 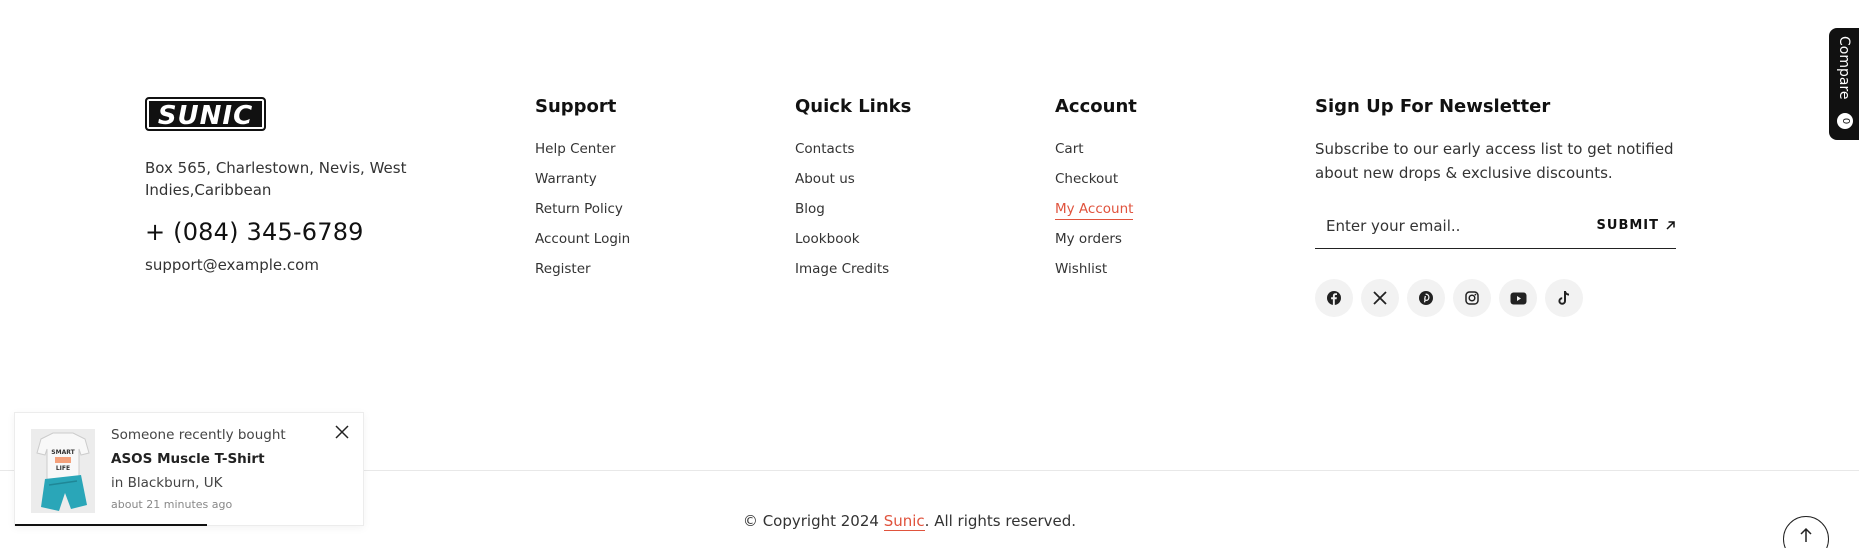 What do you see at coordinates (582, 154) in the screenshot?
I see `support-link-help-center: Help Center` at bounding box center [582, 154].